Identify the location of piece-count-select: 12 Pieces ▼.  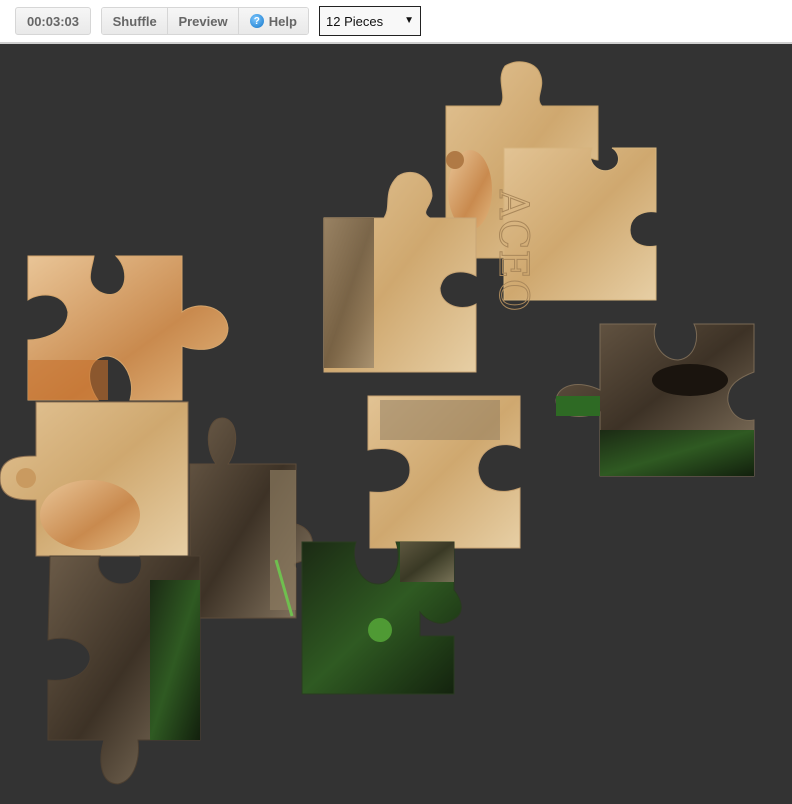
(370, 21).